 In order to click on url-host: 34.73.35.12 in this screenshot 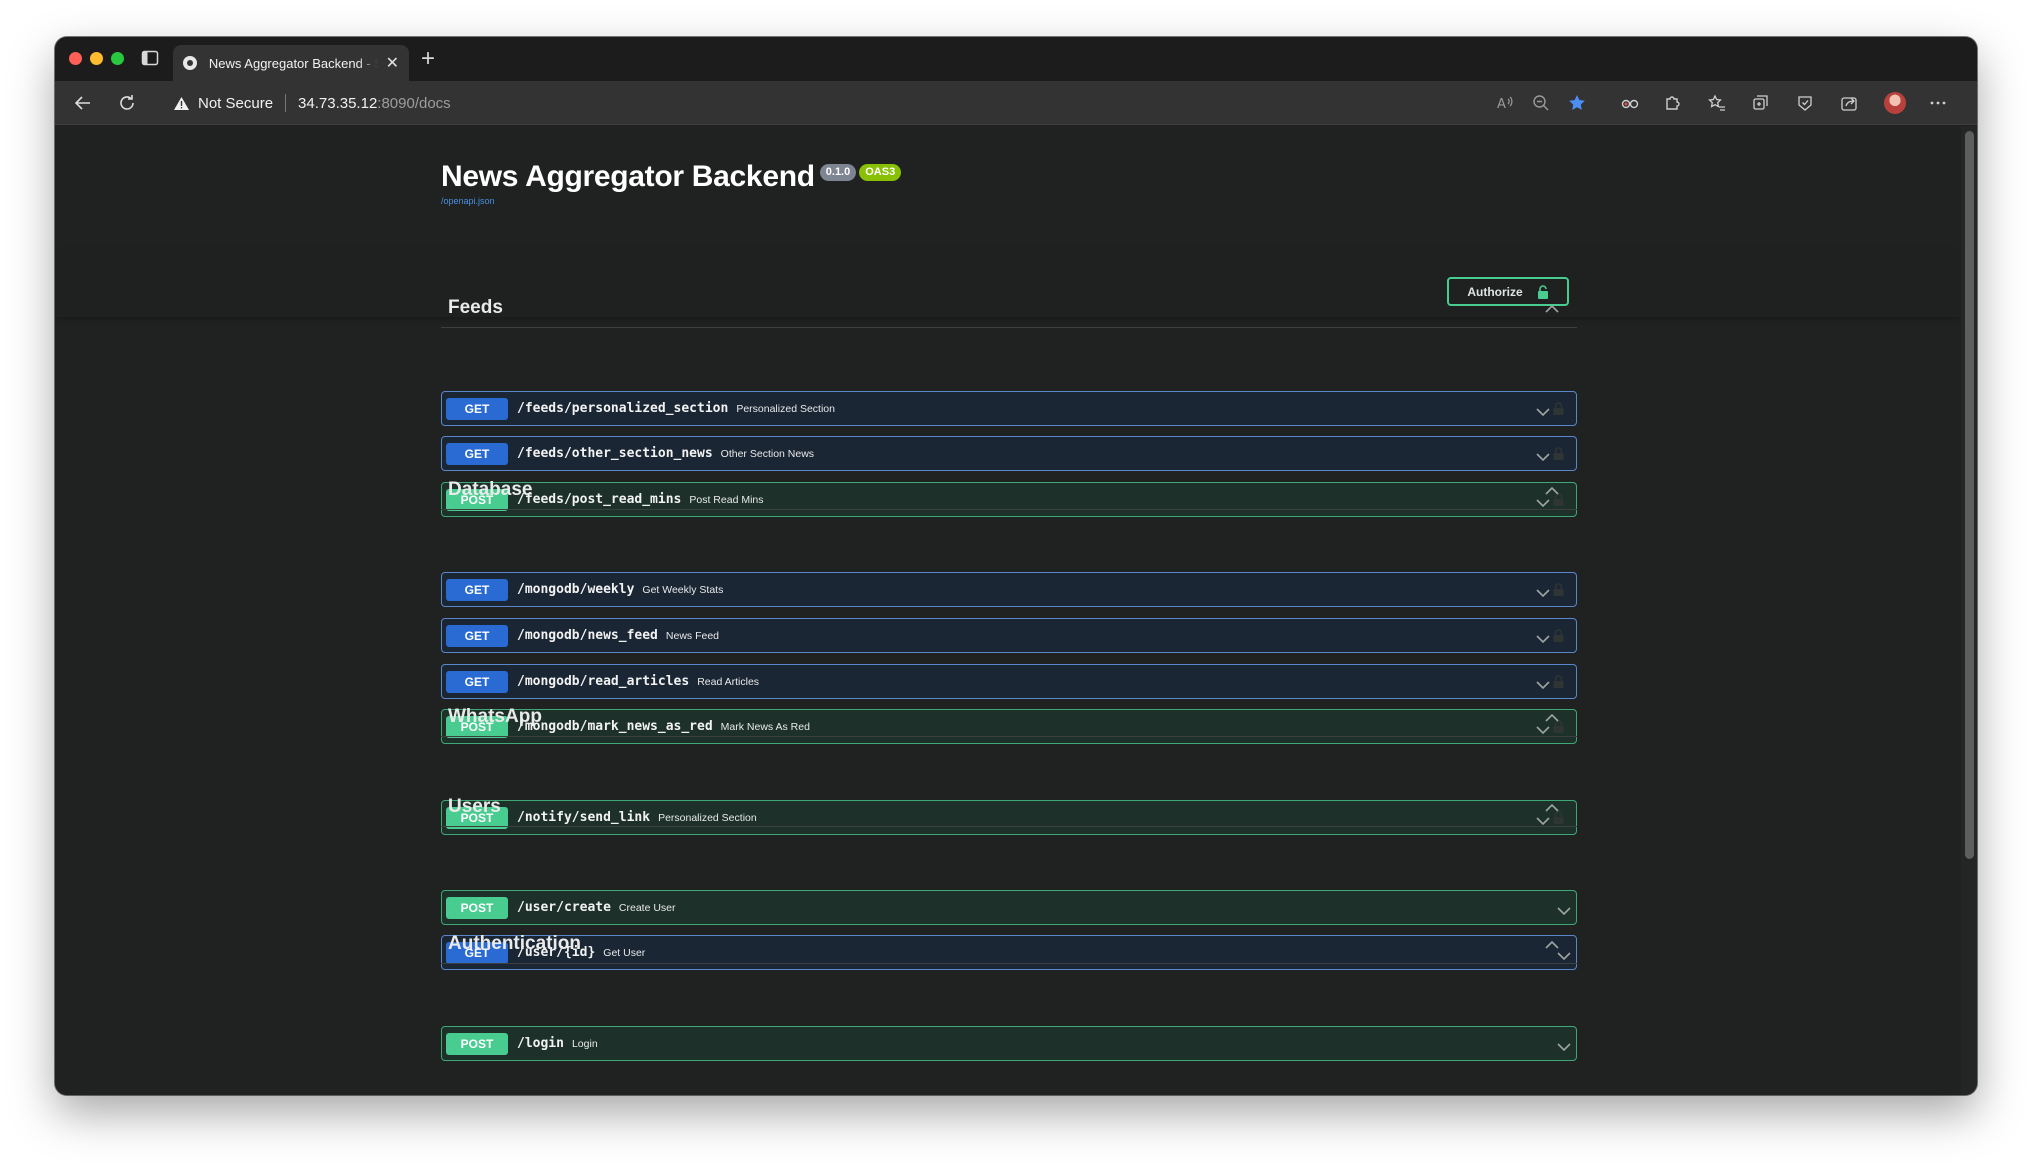, I will do `click(338, 103)`.